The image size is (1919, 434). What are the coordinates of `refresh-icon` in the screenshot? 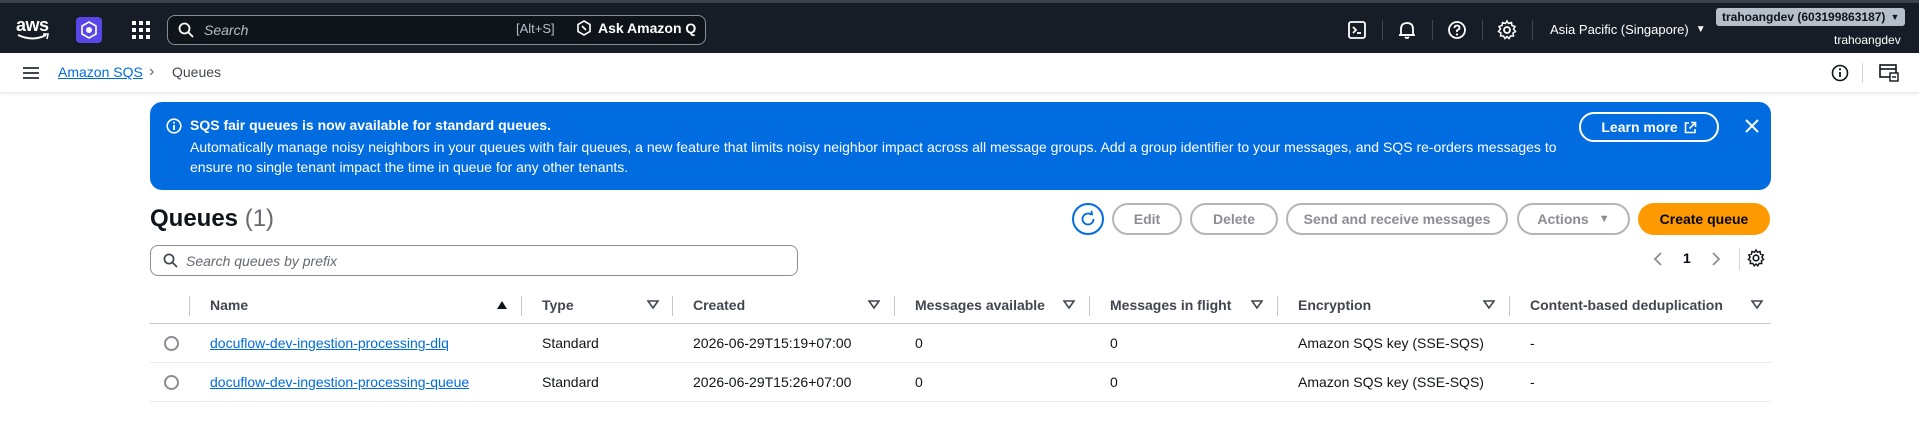 It's located at (1088, 218).